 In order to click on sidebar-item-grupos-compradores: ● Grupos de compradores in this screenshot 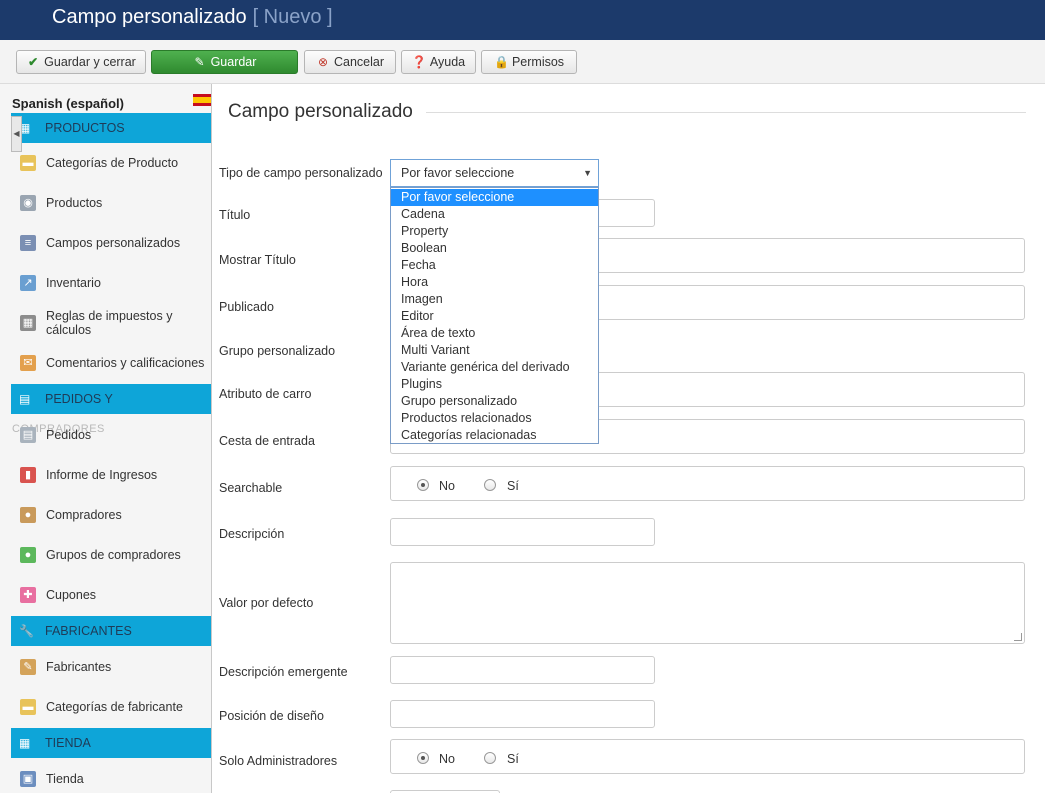, I will do `click(115, 555)`.